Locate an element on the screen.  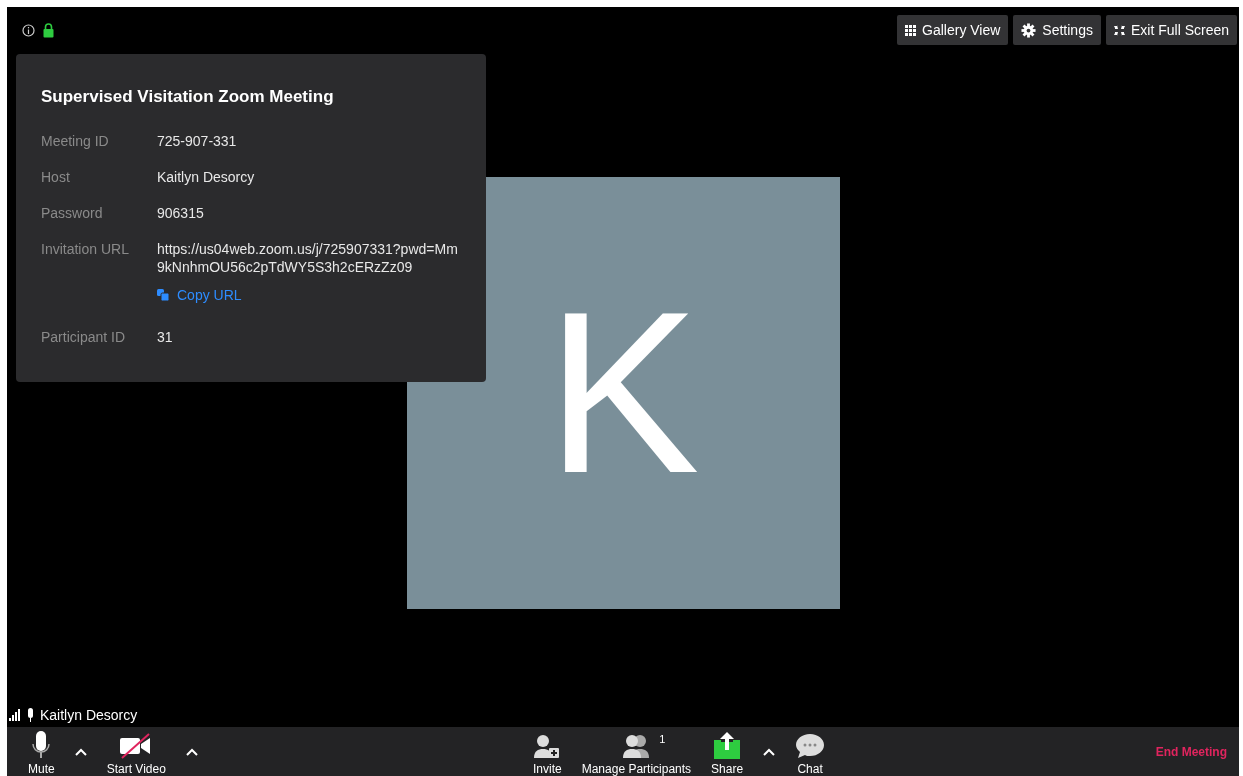
info-value: https://us04web.zoom.us/j/725907331?pwd=Mm9kNnhmOU56c2pTdWY5S3h2cERzZz09 is located at coordinates (308, 258).